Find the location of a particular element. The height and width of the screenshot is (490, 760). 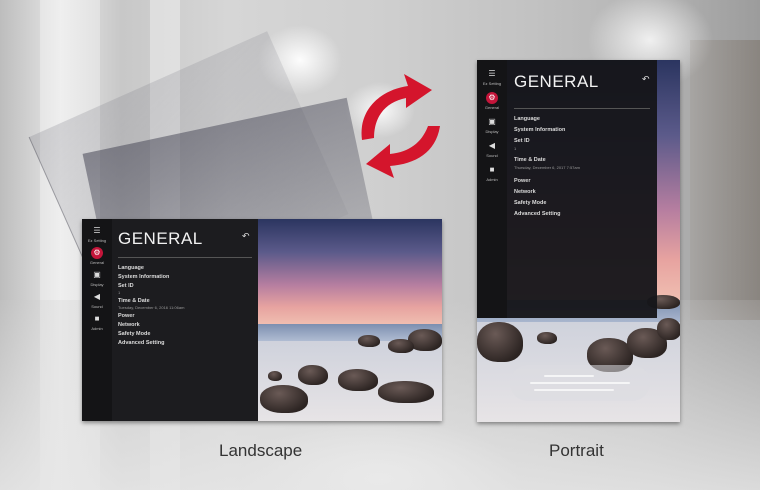

time-date-value: Thursday, December 6, 2017 7:57am is located at coordinates (547, 167).